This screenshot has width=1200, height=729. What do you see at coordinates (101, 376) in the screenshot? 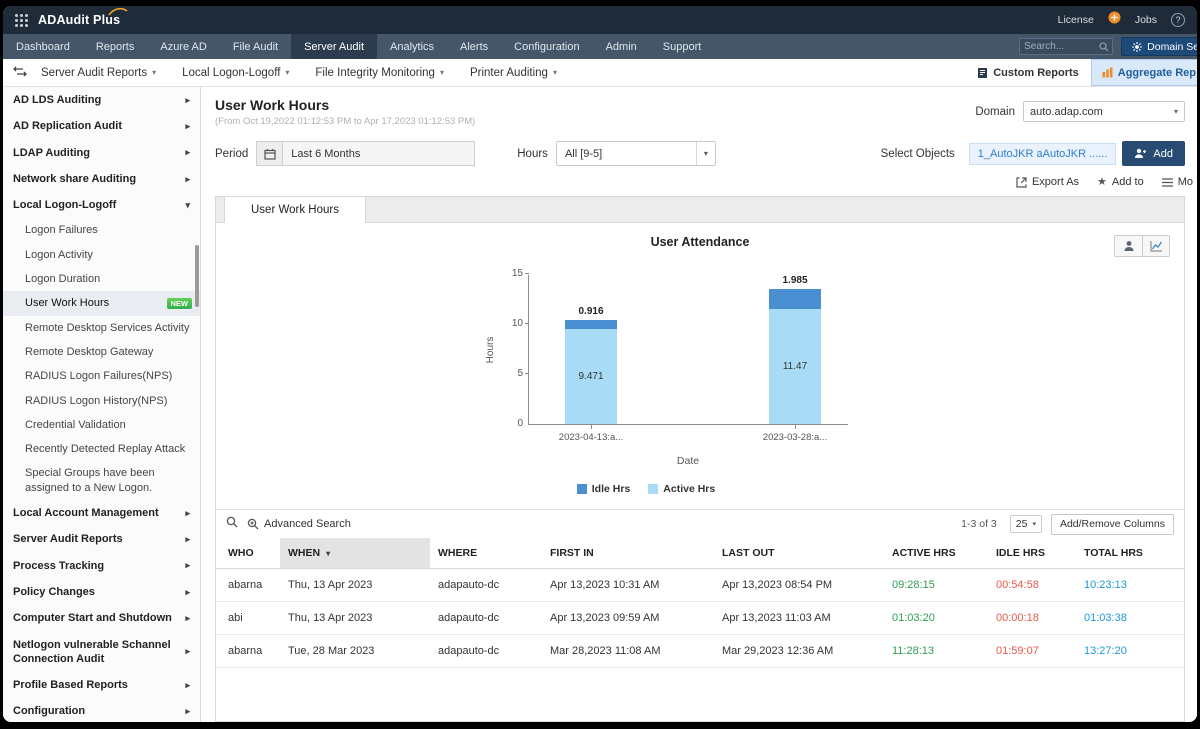
I see `sidebar-item-radius-logon-failures-nps: RADIUS Logon Failures(NPS)` at bounding box center [101, 376].